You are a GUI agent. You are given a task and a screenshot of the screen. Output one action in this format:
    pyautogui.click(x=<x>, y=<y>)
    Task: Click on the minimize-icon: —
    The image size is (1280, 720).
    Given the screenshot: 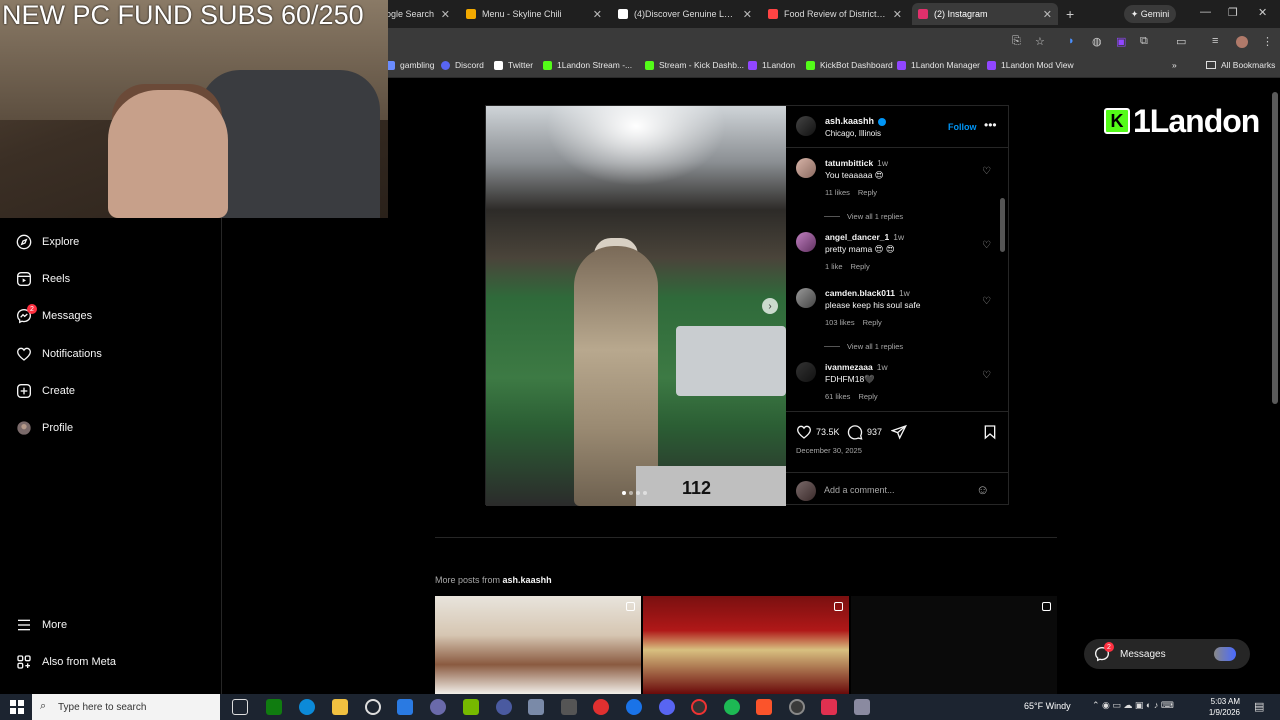 What is the action you would take?
    pyautogui.click(x=1205, y=12)
    